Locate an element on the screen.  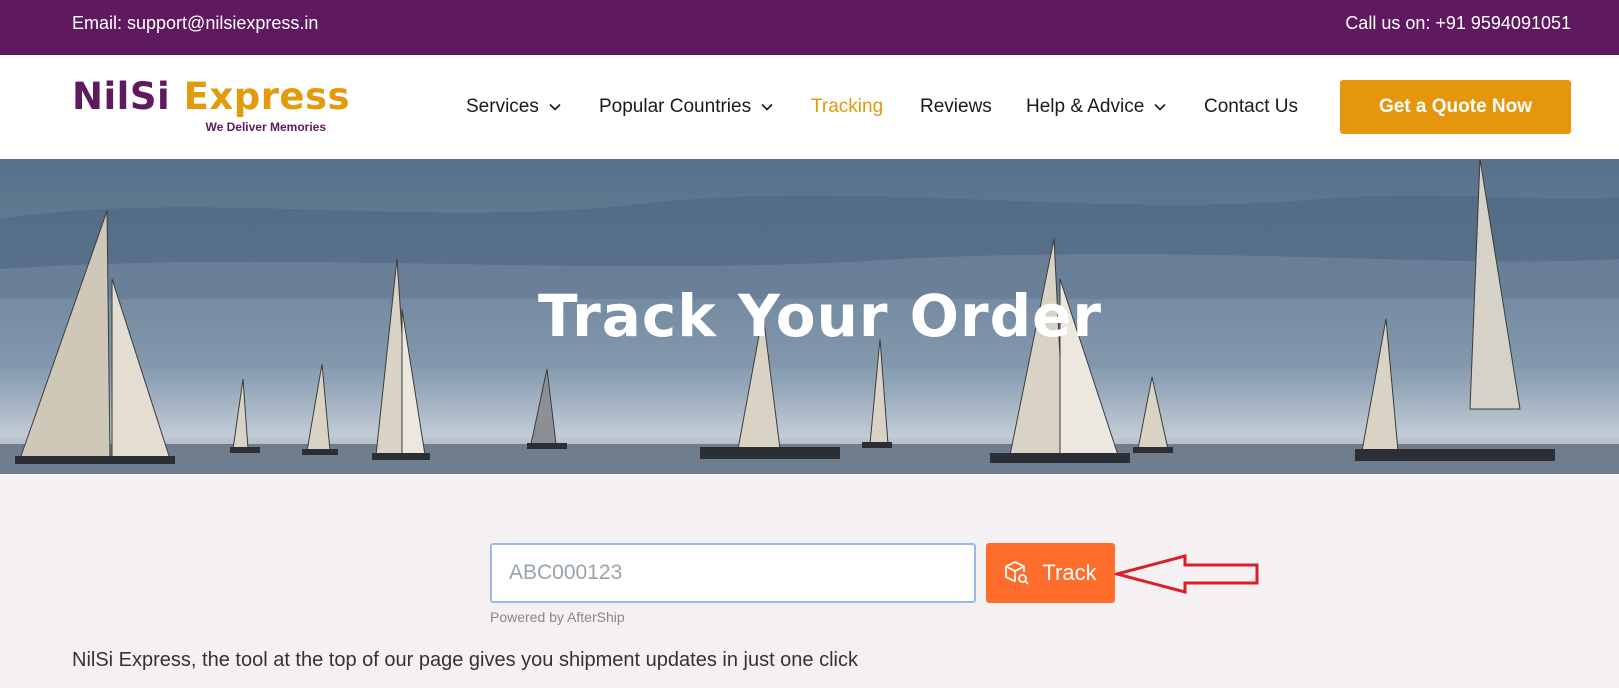
nav-item-reviews: Reviews is located at coordinates (956, 107).